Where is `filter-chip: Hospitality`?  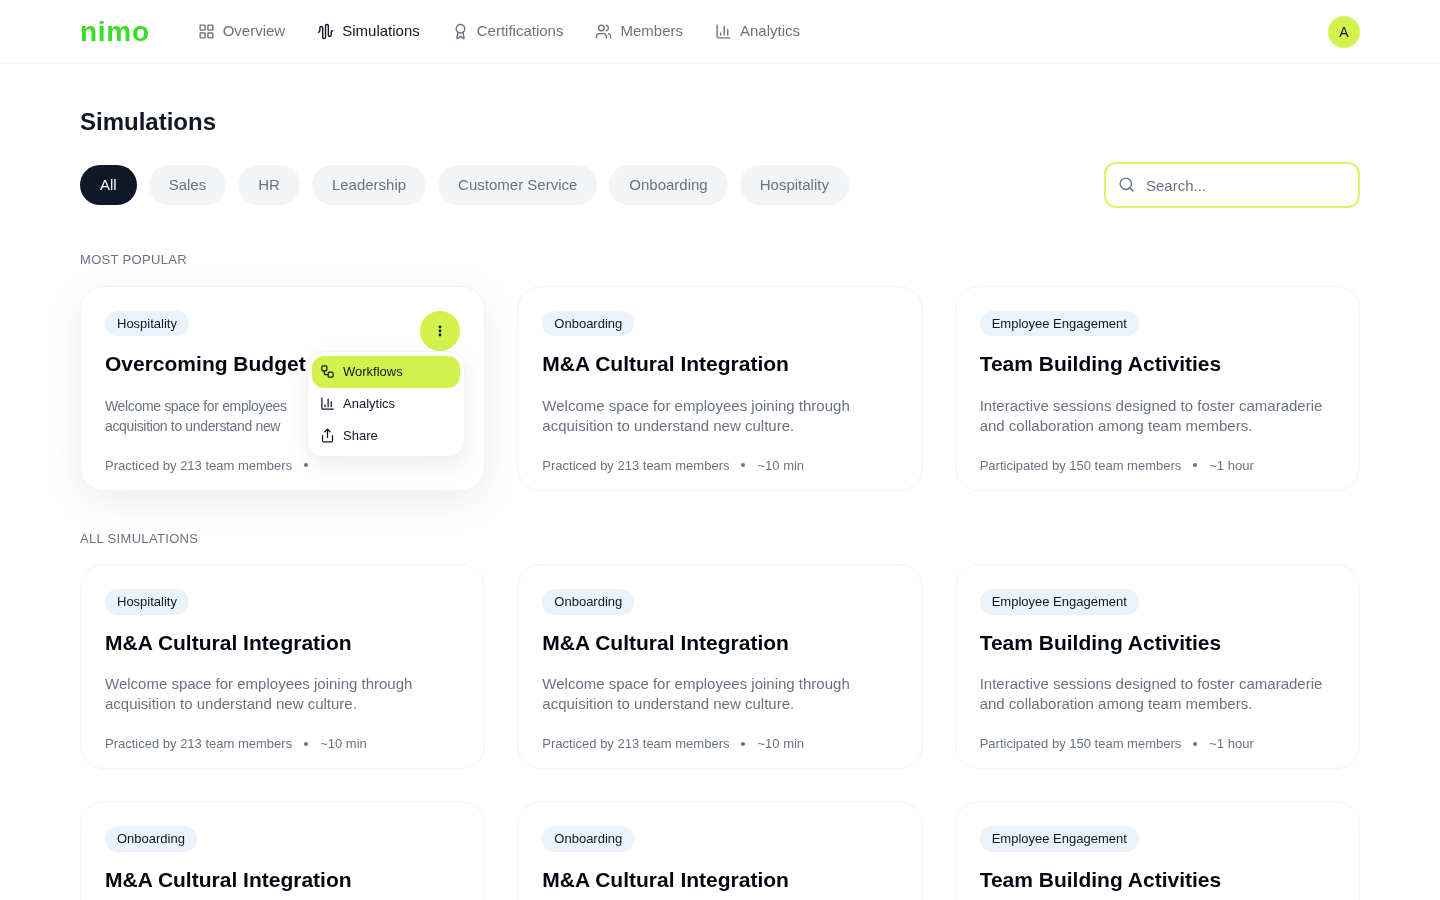 filter-chip: Hospitality is located at coordinates (794, 185).